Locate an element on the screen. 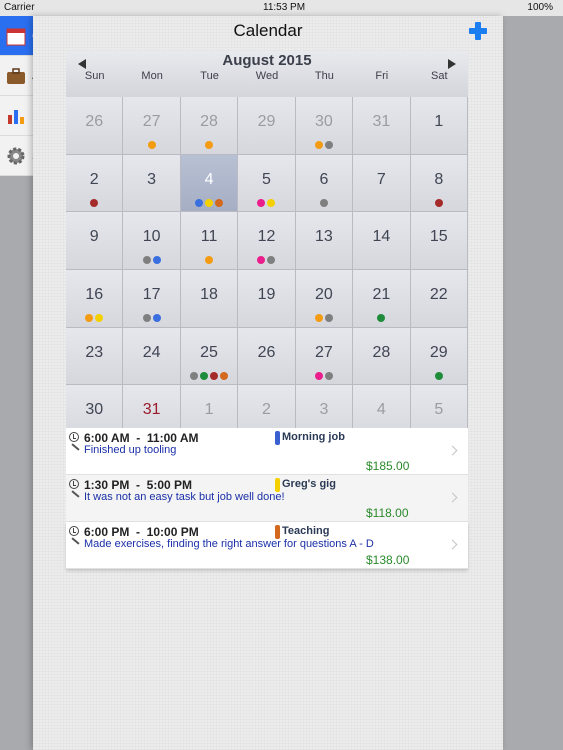 This screenshot has height=750, width=563. calendar-day-cell: 11 is located at coordinates (209, 241).